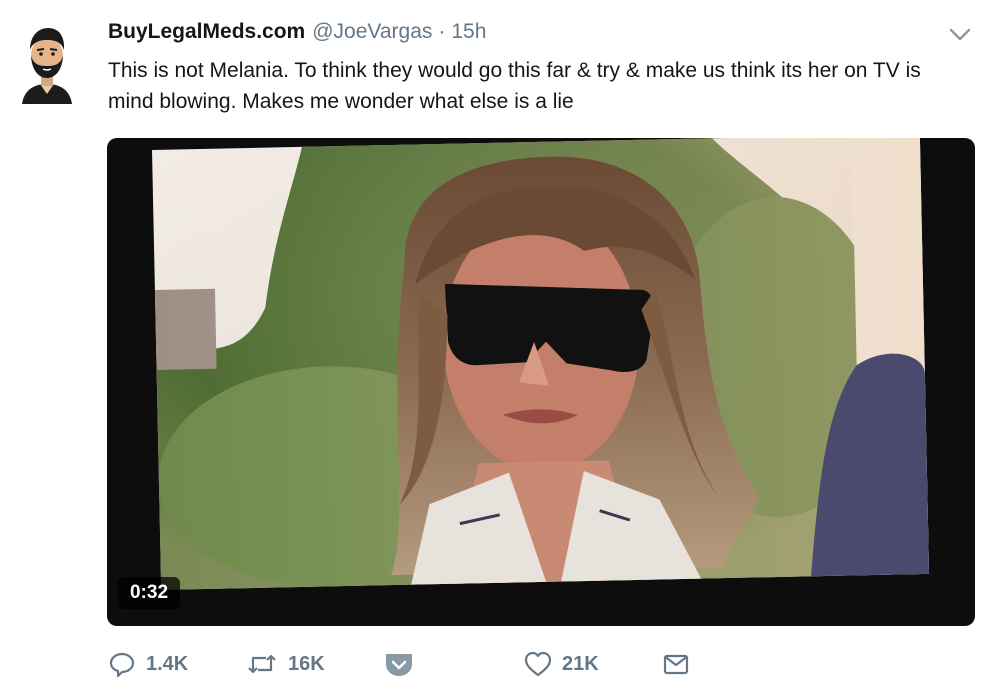 This screenshot has height=684, width=991. I want to click on reply-button: 1.4K, so click(148, 664).